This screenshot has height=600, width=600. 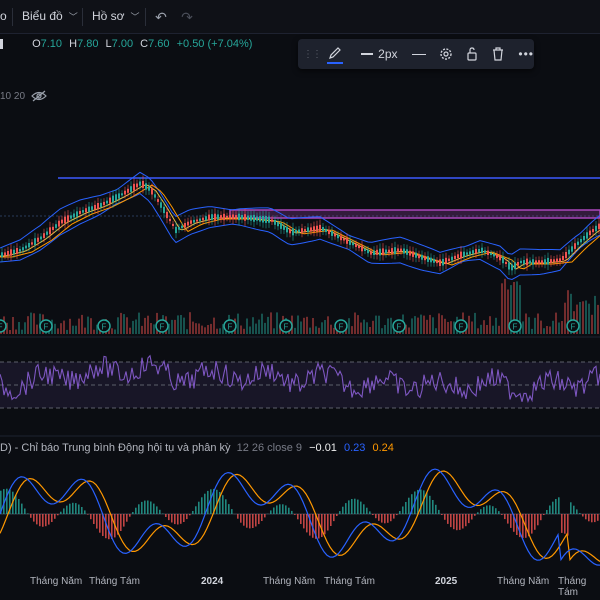 I want to click on pencil-icon, so click(x=335, y=54).